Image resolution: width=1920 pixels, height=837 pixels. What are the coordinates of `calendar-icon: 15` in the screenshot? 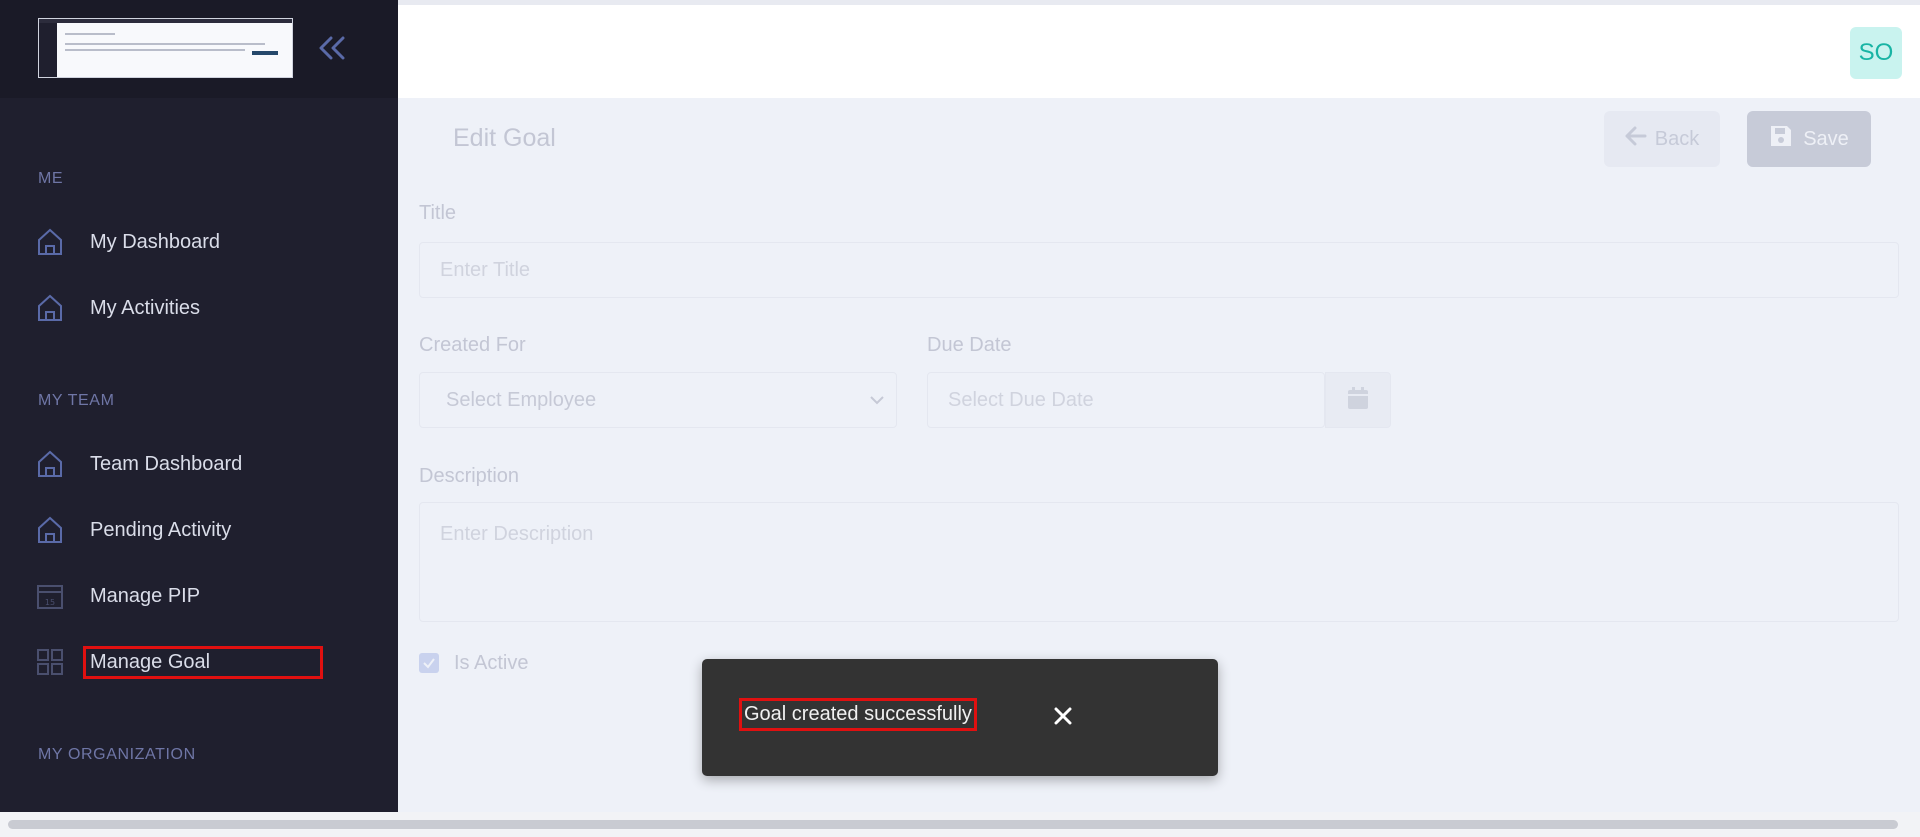 It's located at (50, 596).